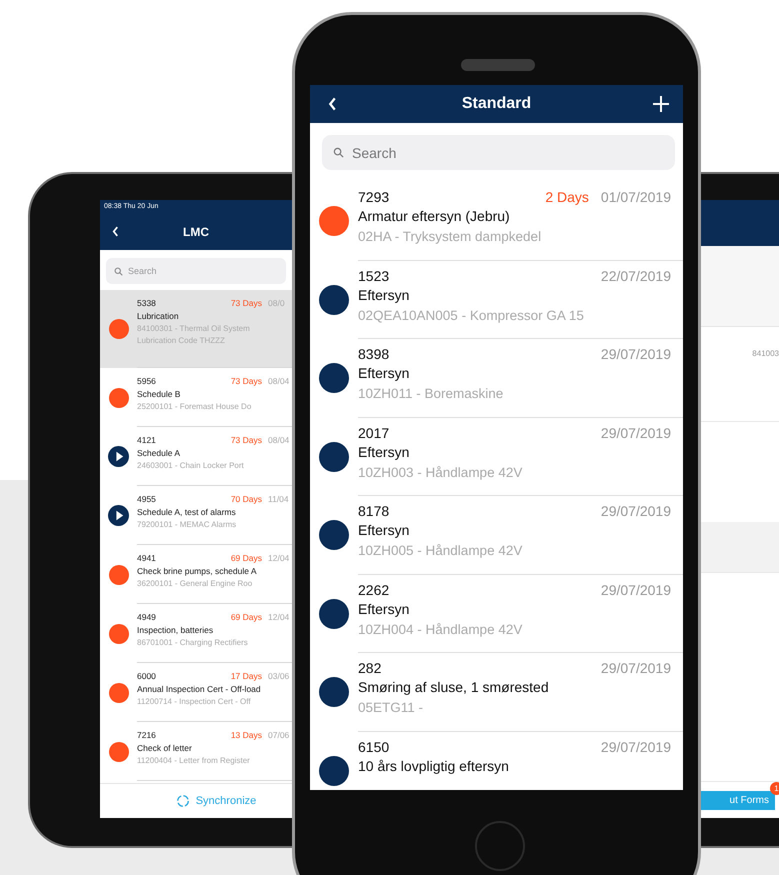 This screenshot has height=875, width=779. Describe the element at coordinates (370, 668) in the screenshot. I see `task-number: 282` at that location.